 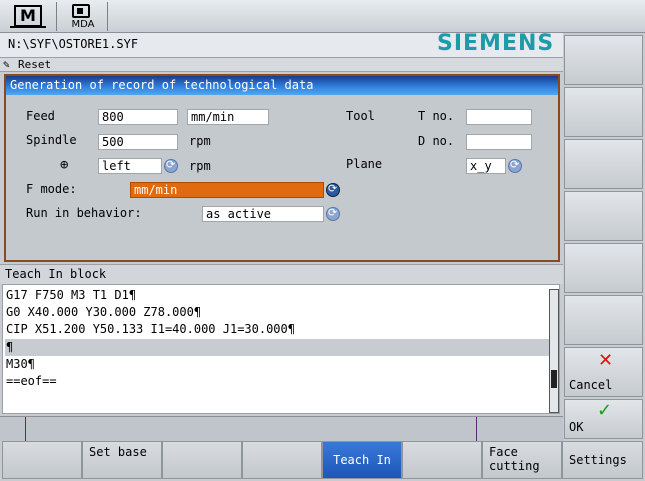 What do you see at coordinates (200, 141) in the screenshot?
I see `spindle-unit: rpm` at bounding box center [200, 141].